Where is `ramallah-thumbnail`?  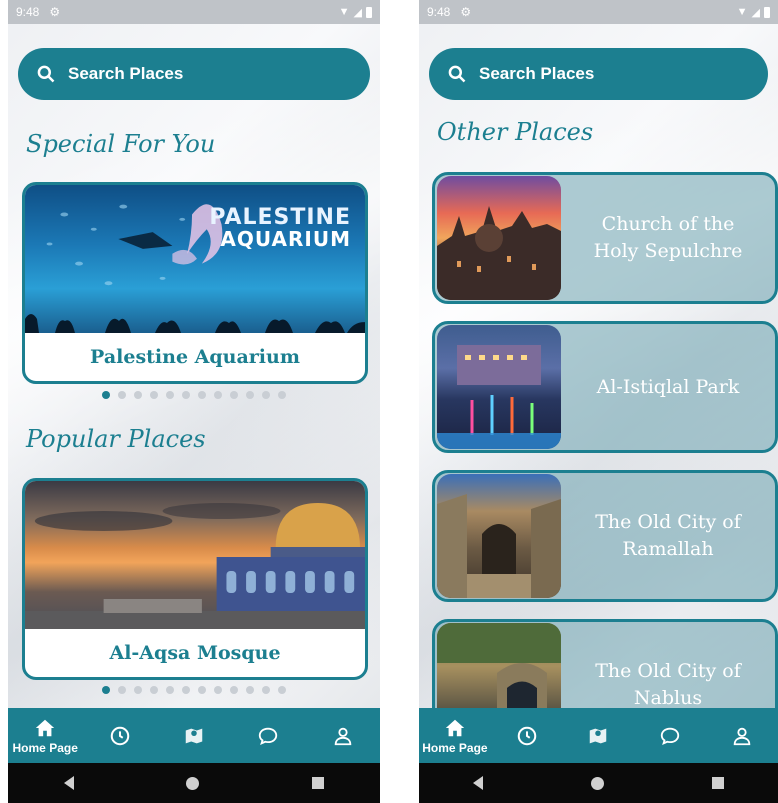
ramallah-thumbnail is located at coordinates (499, 536).